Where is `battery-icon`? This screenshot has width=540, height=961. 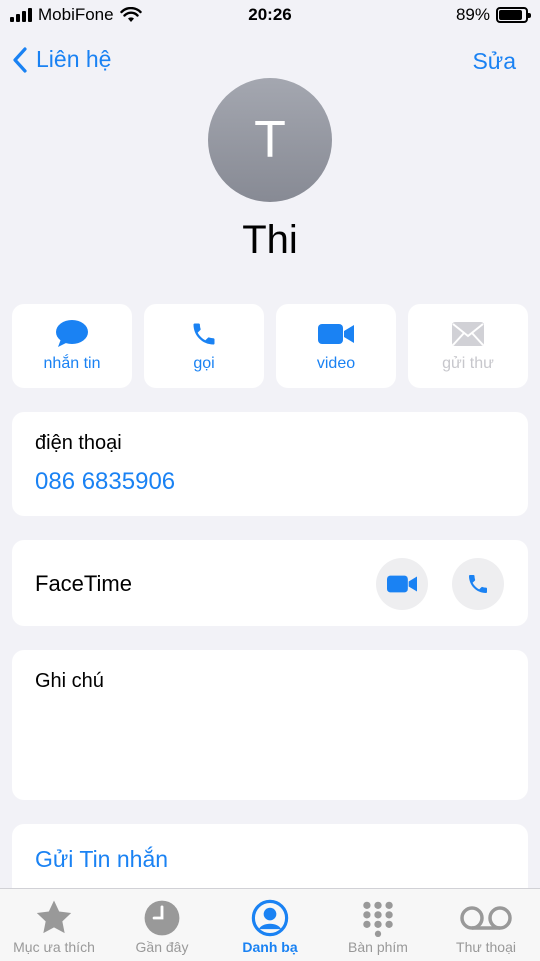
battery-icon is located at coordinates (513, 15).